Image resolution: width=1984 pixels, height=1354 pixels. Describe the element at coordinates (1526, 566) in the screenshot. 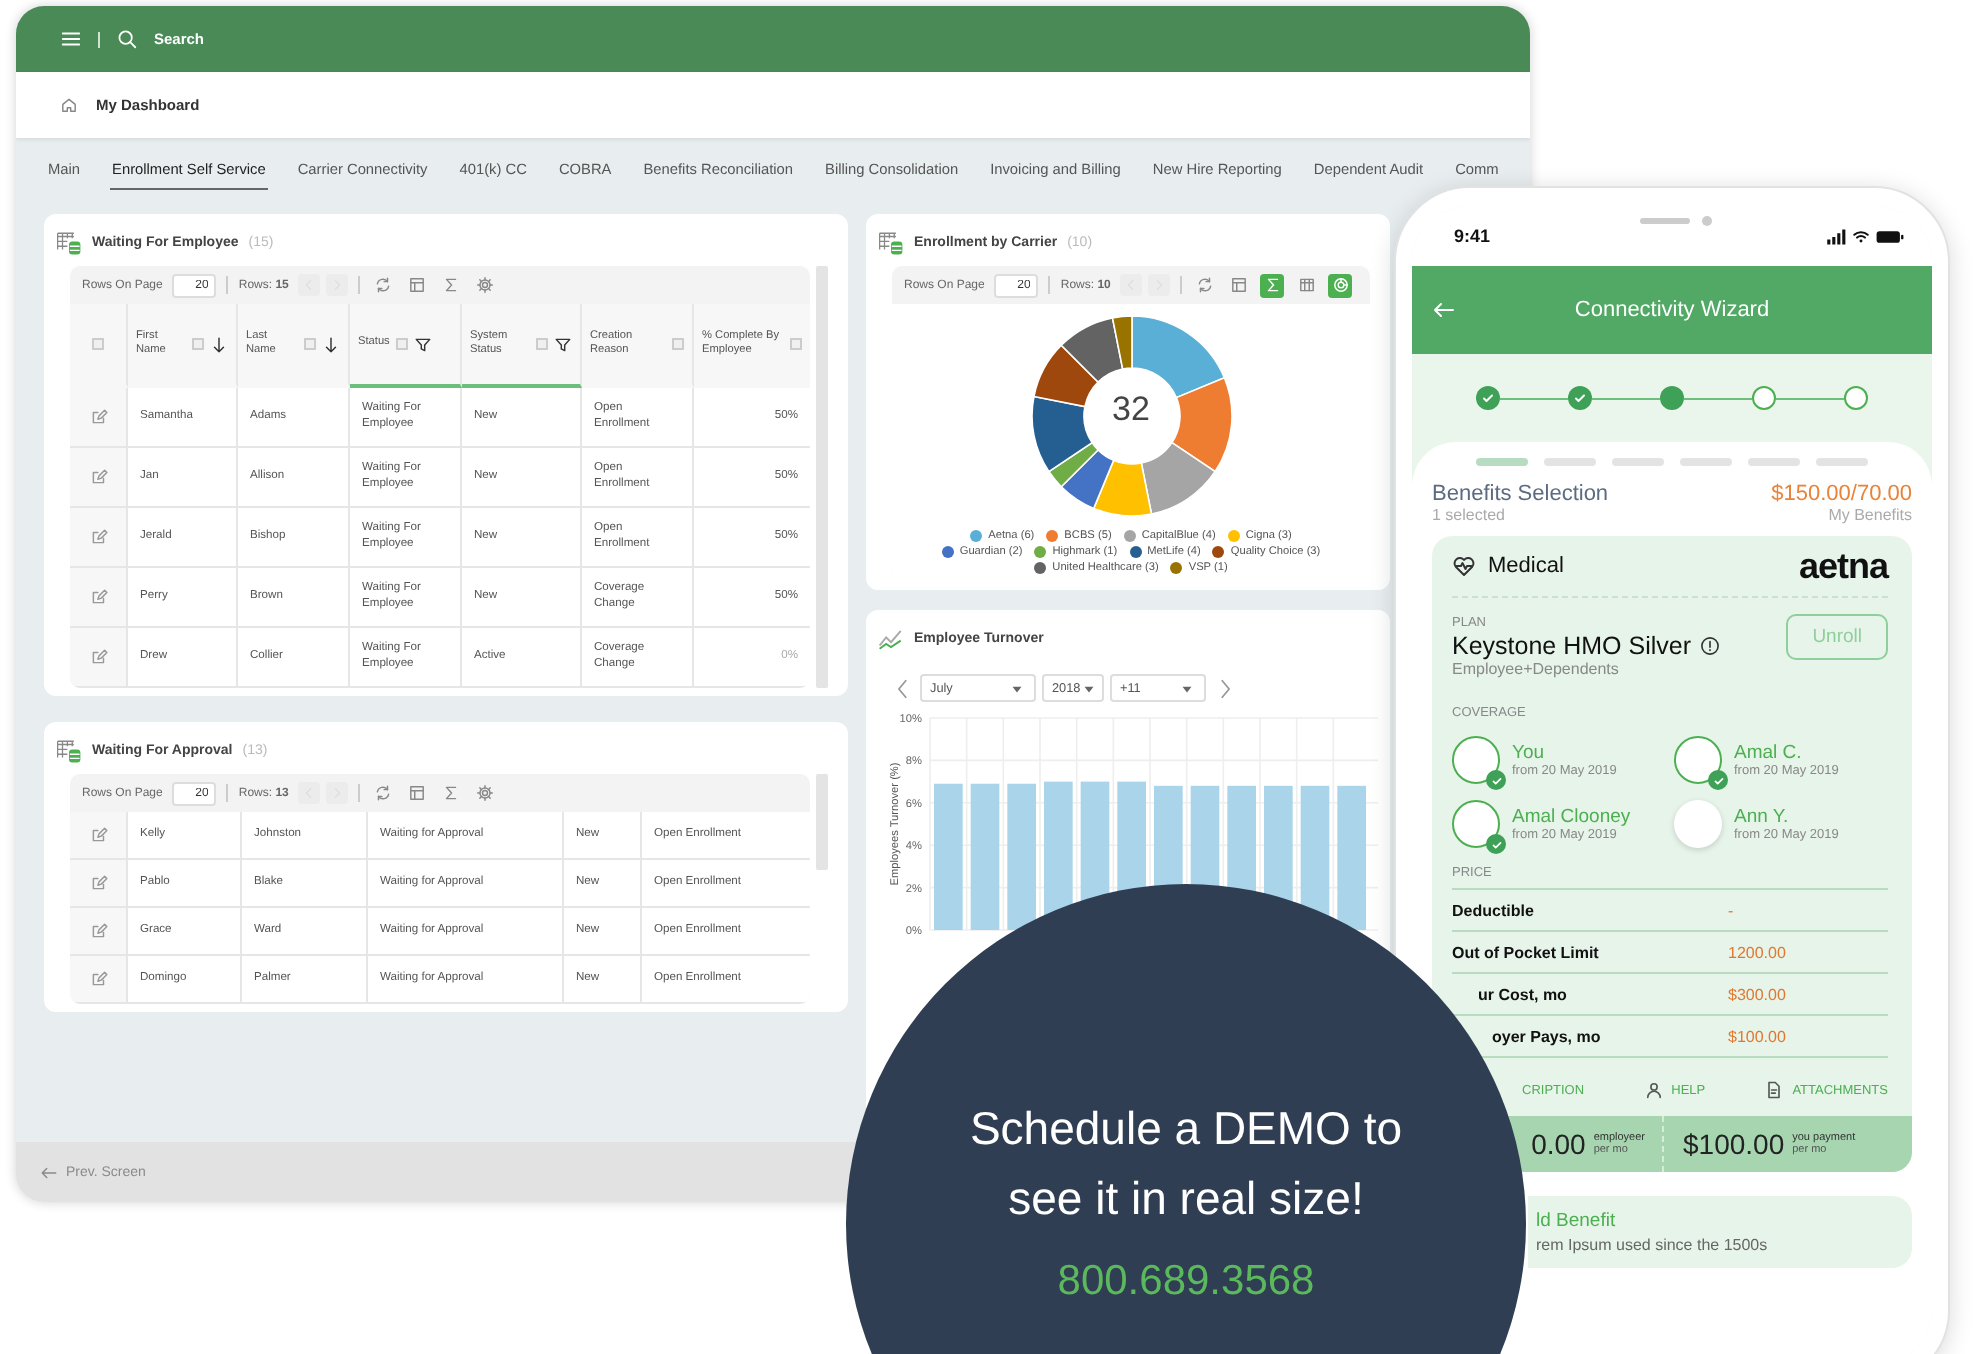

I see `benefit-category: Medical` at that location.